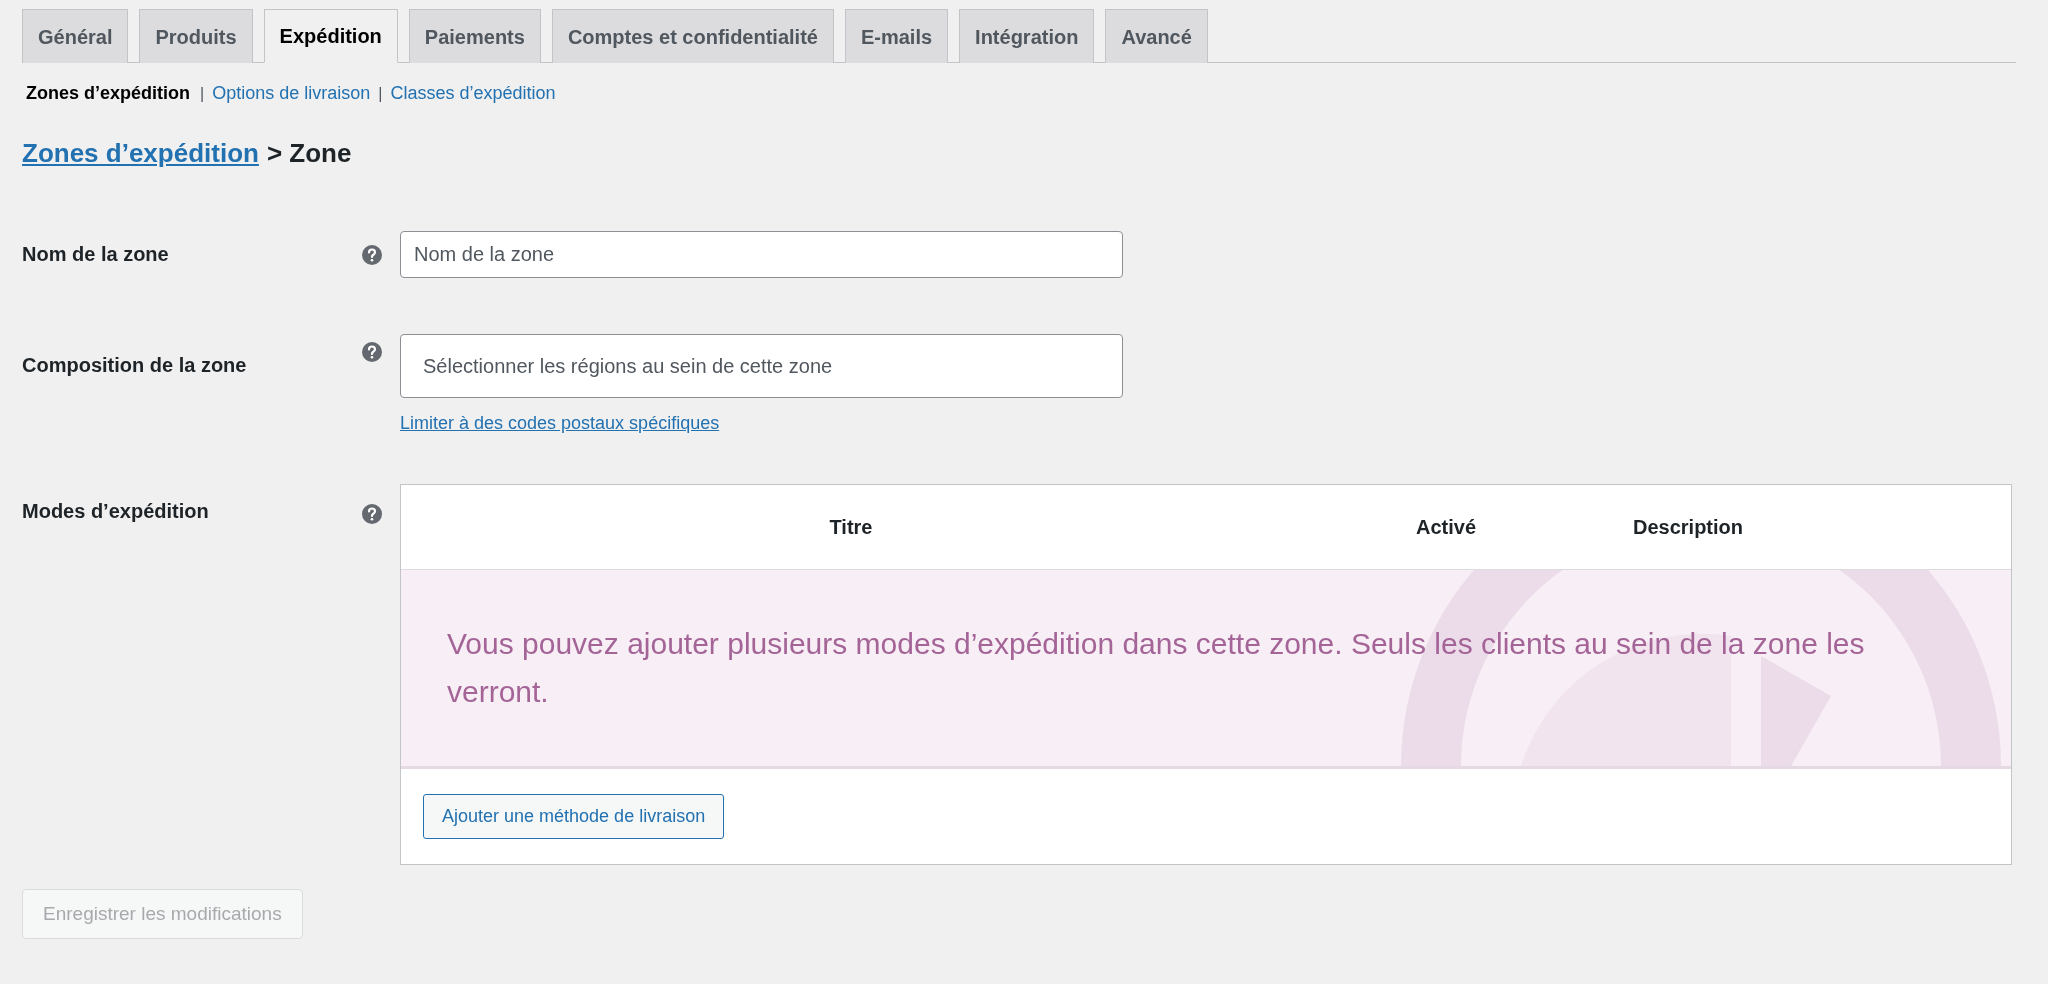  I want to click on breadcrumb-current: > Zone, so click(309, 153).